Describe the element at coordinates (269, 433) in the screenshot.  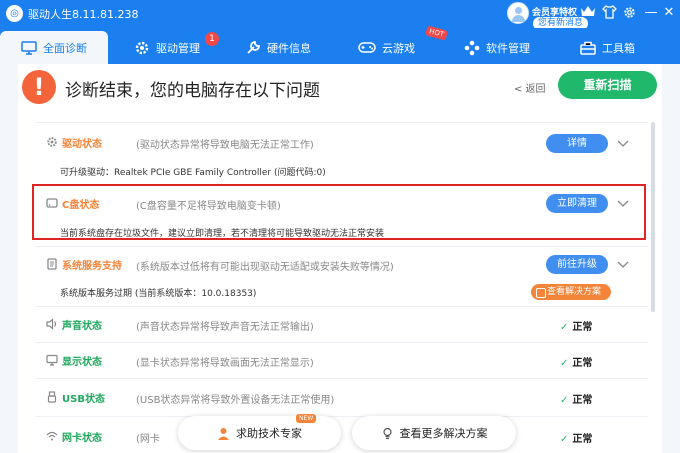
I see `ask-expert-label: 求助技术专家` at that location.